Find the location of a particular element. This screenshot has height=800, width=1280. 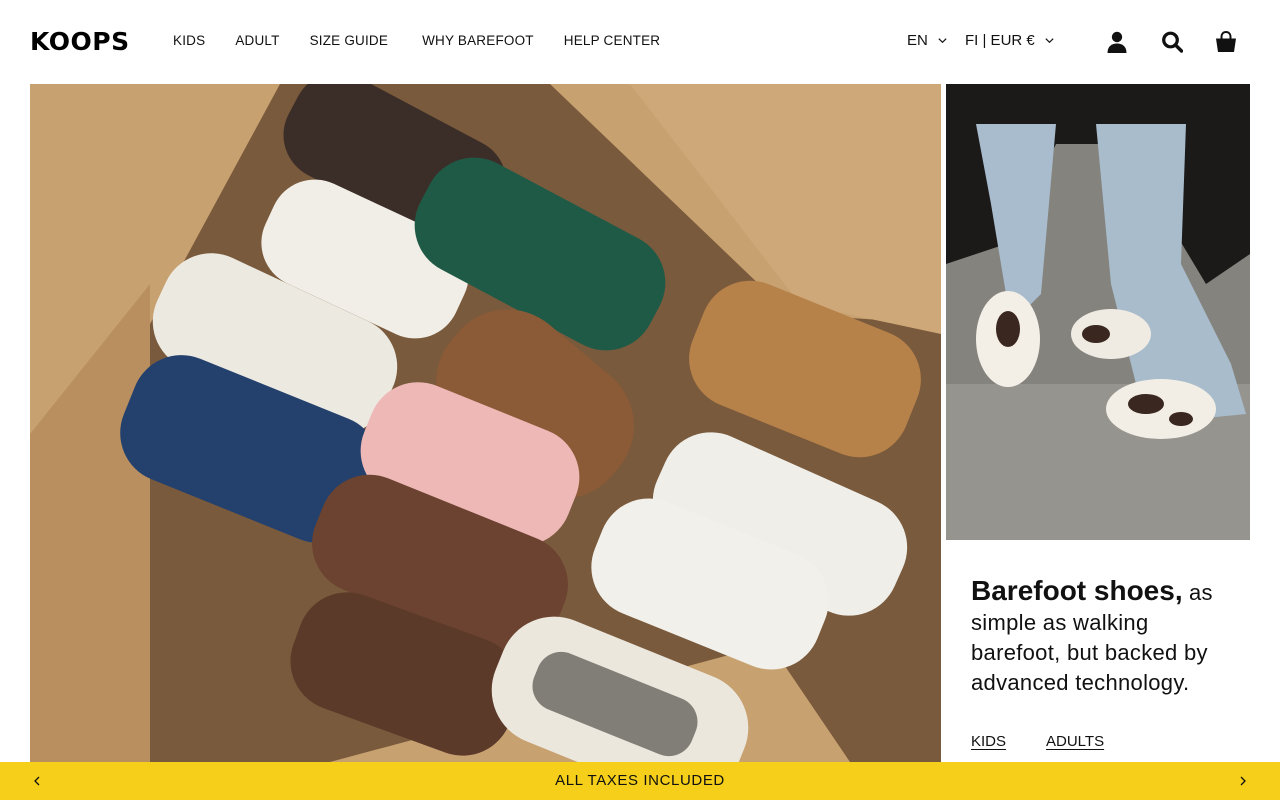

announcement-bar: ALL TAXES INCLUDED is located at coordinates (640, 781).